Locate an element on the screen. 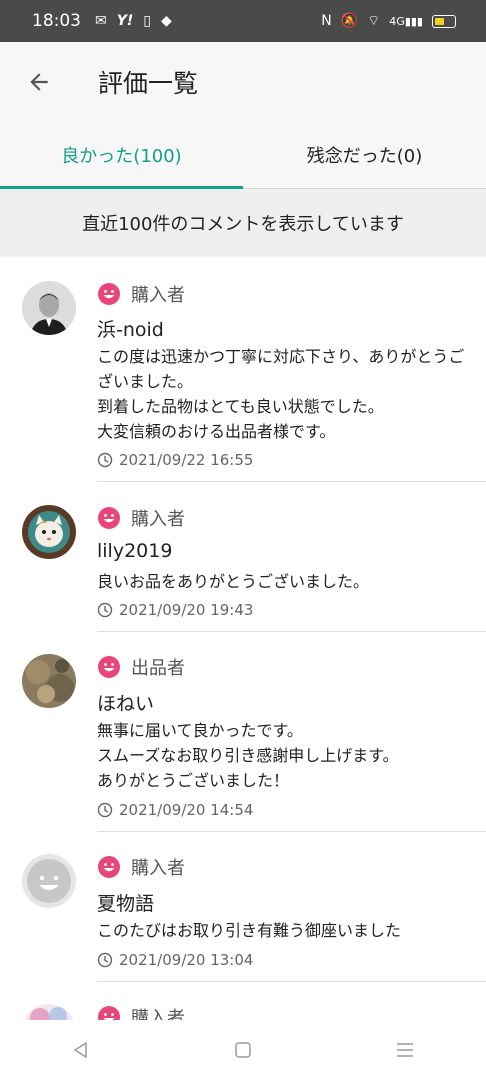  menu-lines-icon is located at coordinates (405, 1050).